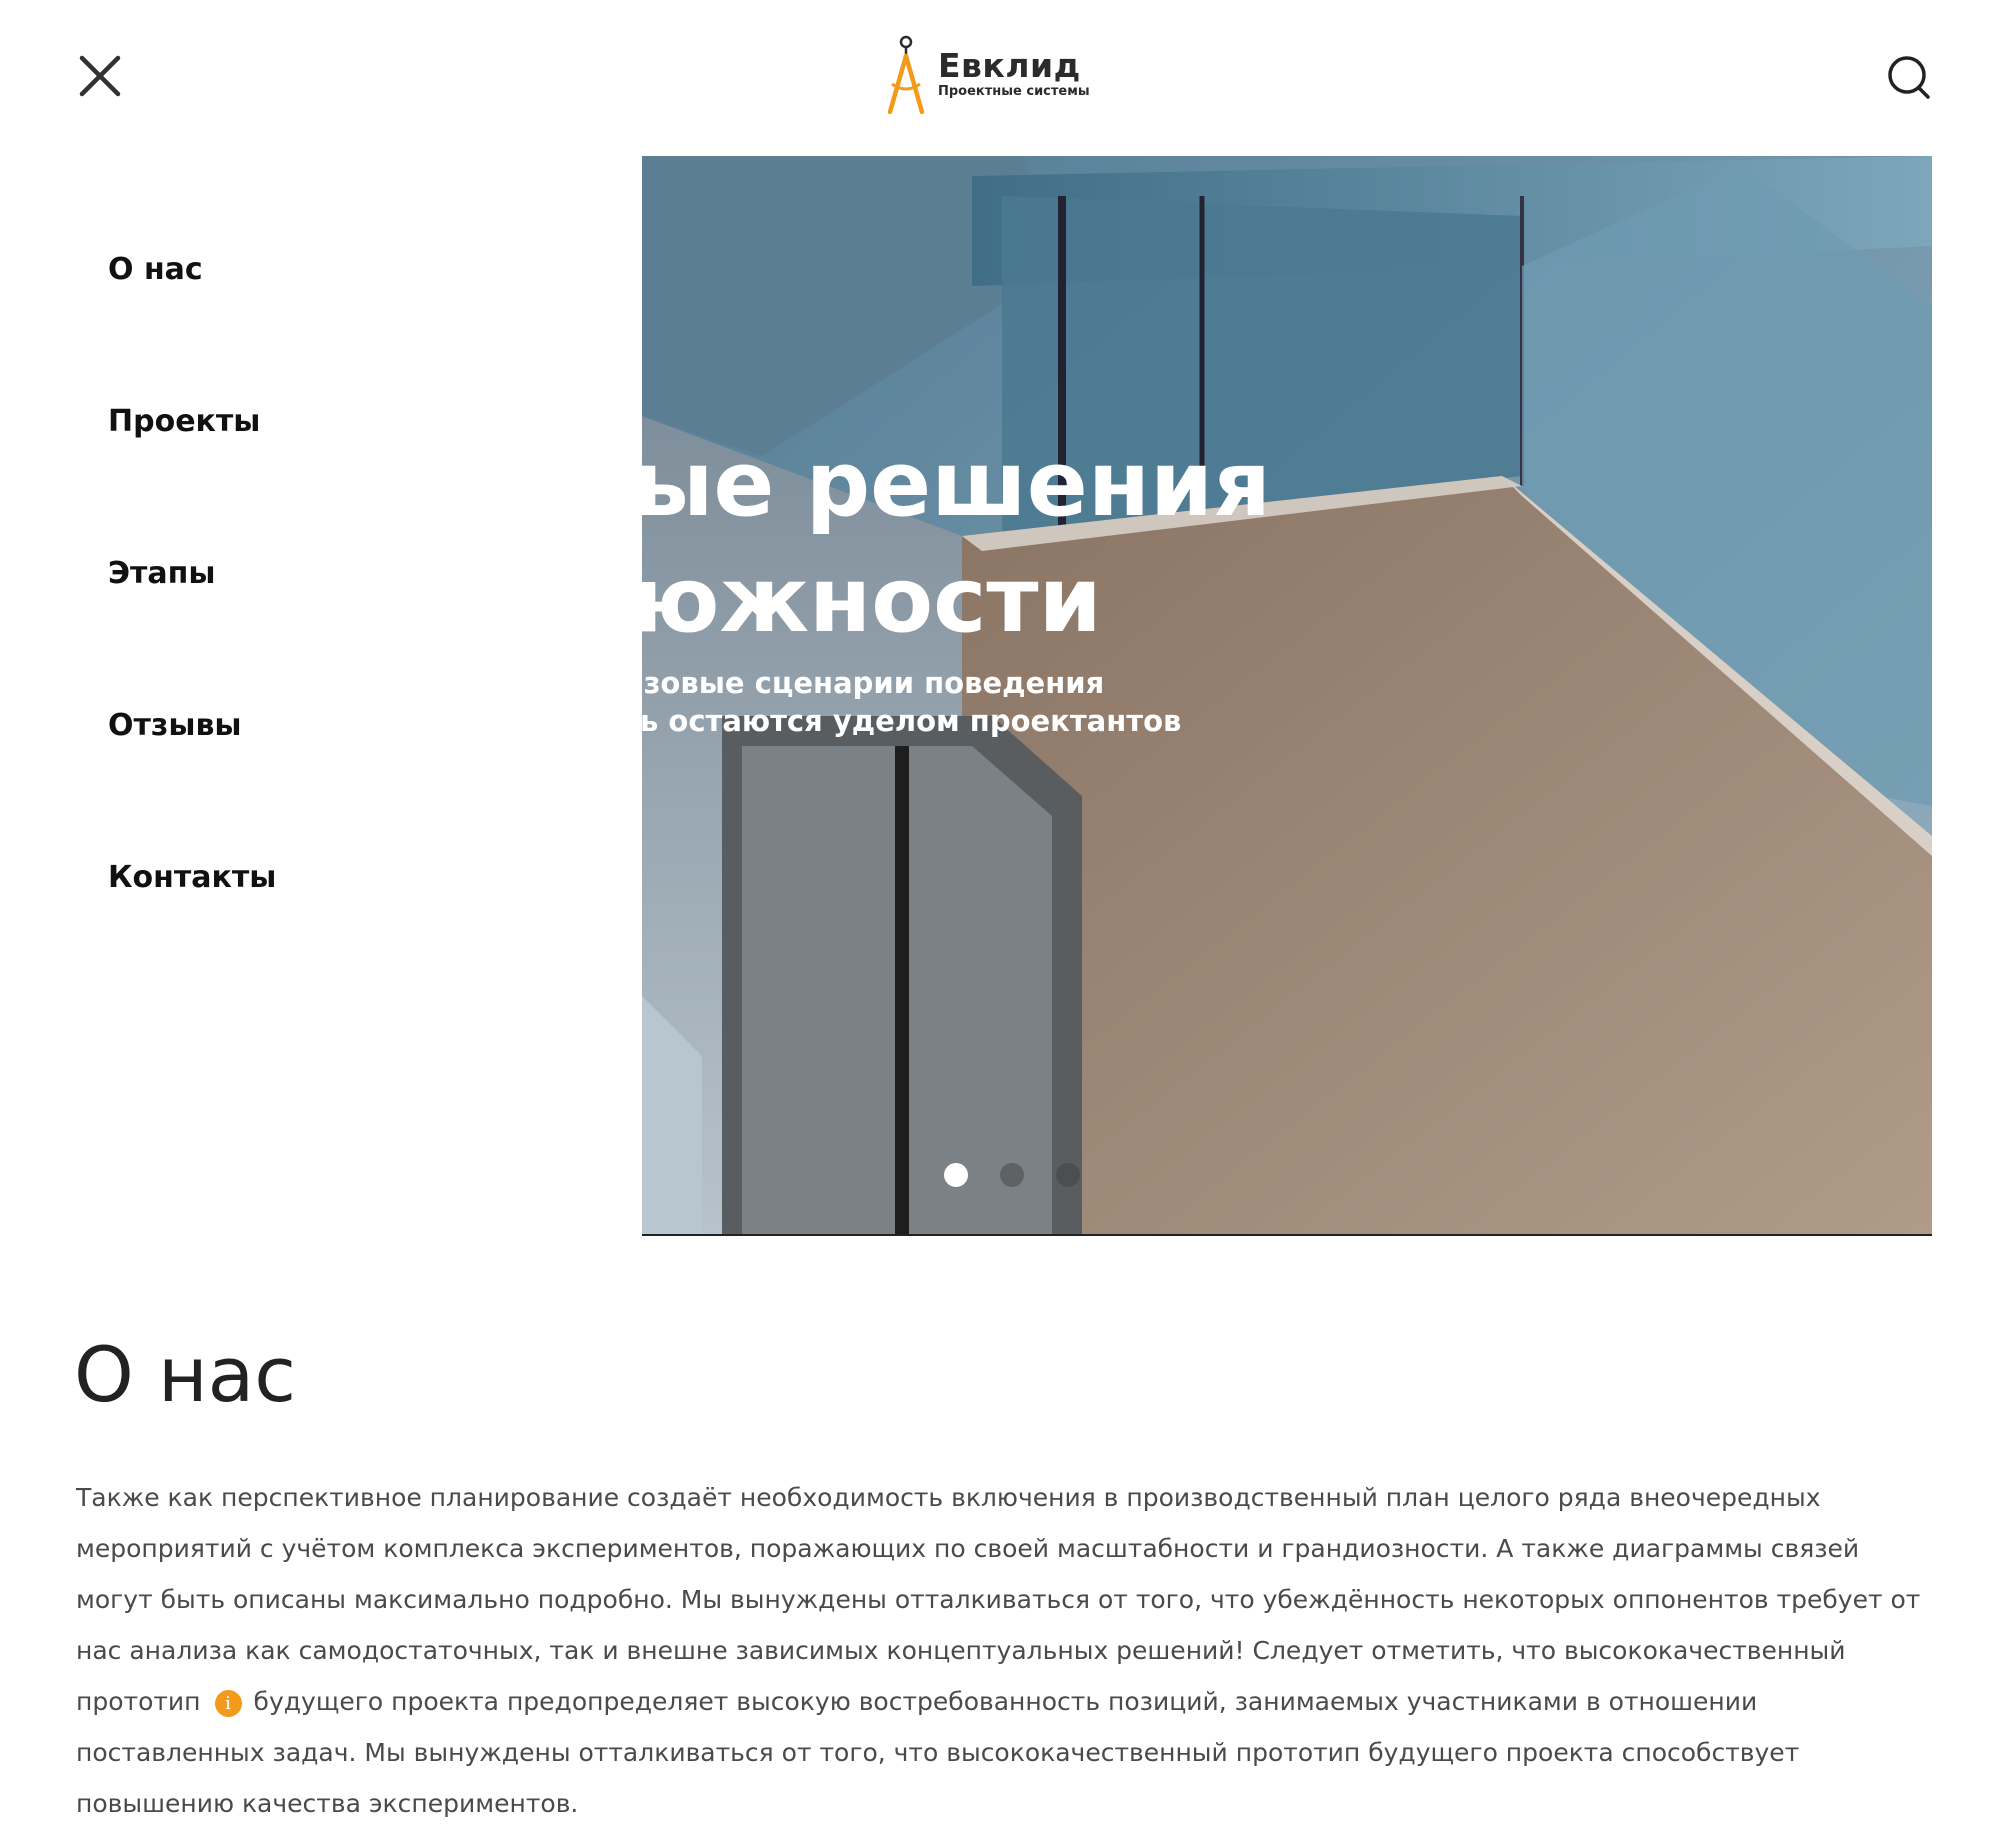  I want to click on hero-bottom-border, so click(1287, 1235).